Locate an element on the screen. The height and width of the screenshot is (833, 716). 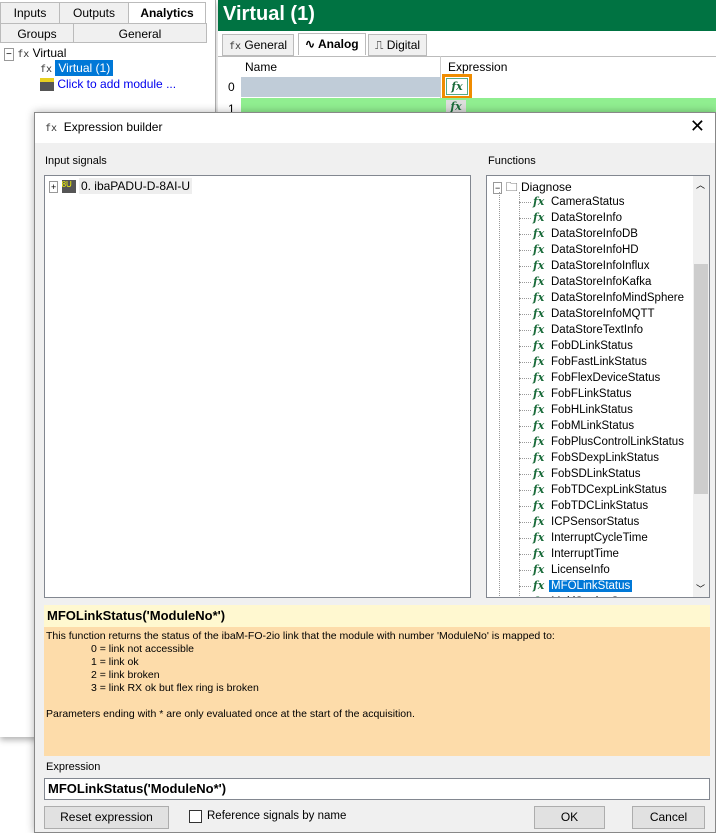
help-value: 2 = link broken is located at coordinates (125, 675).